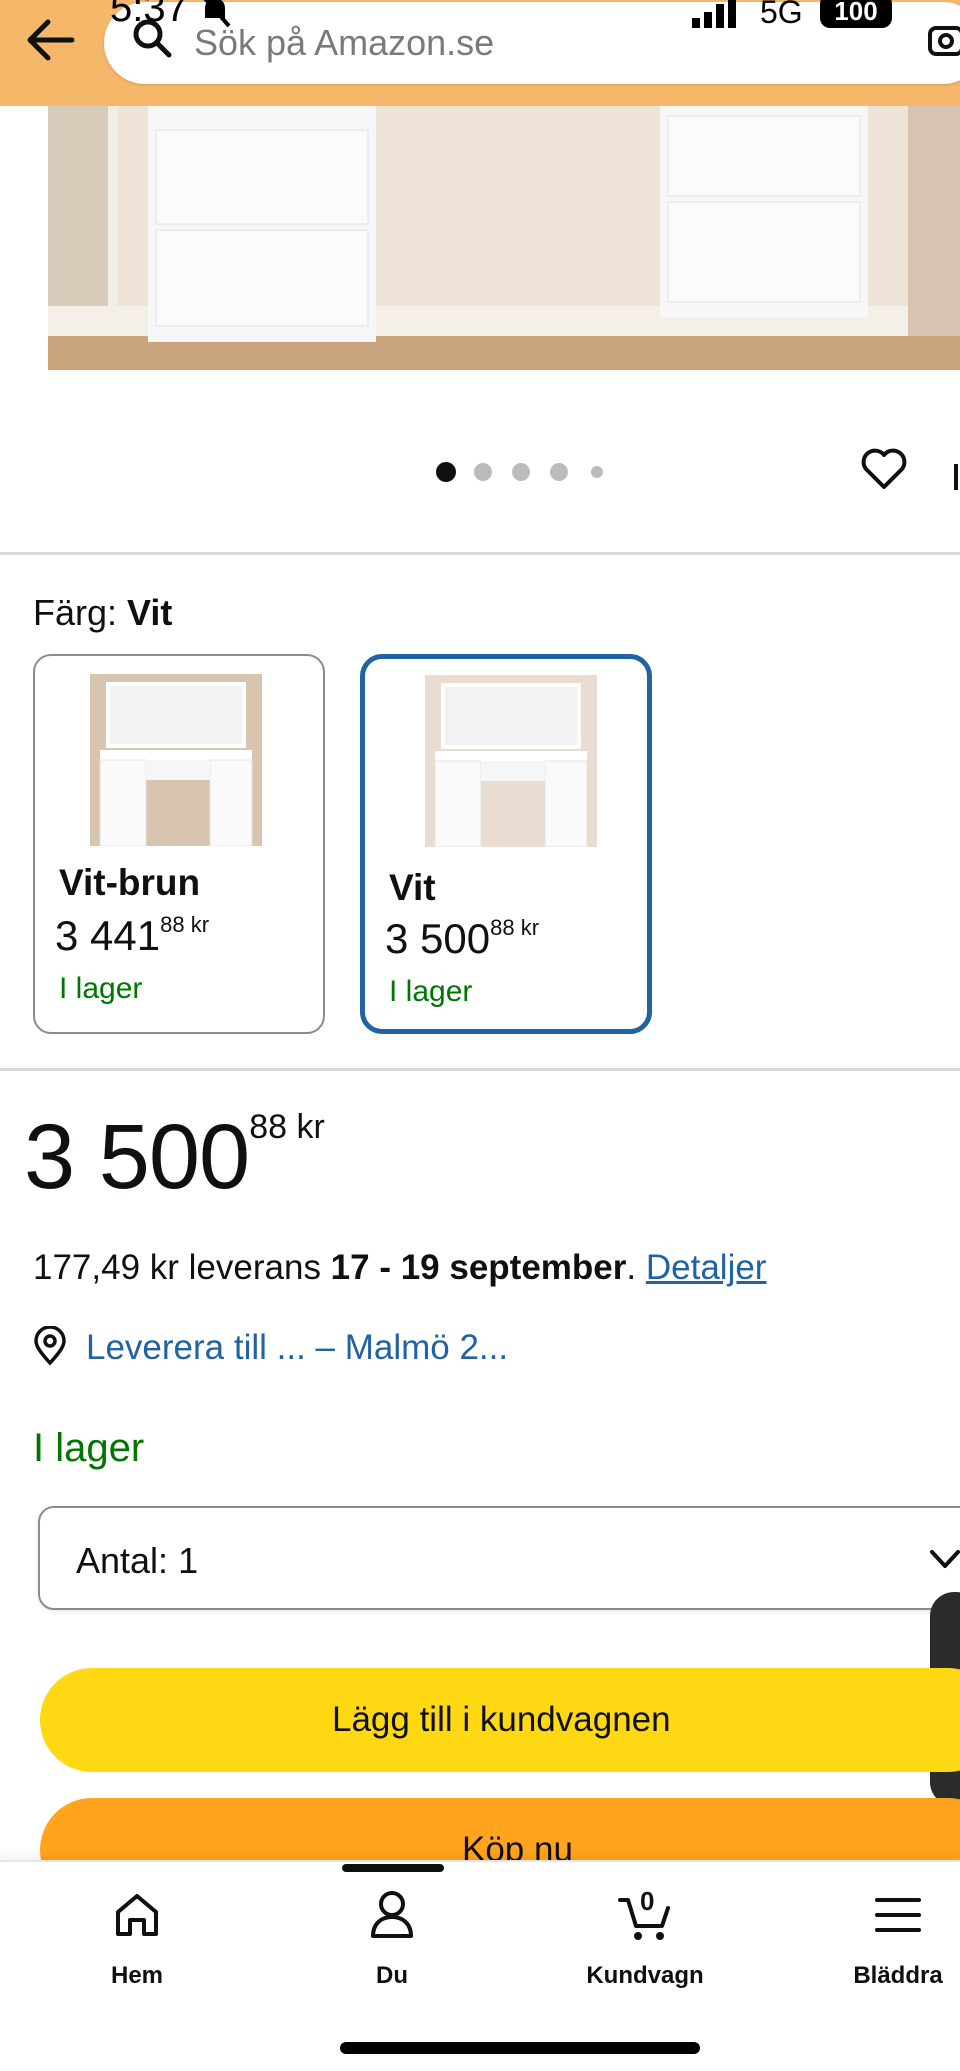 This screenshot has height=2071, width=960. I want to click on option-price: 3 44188 kr, so click(132, 936).